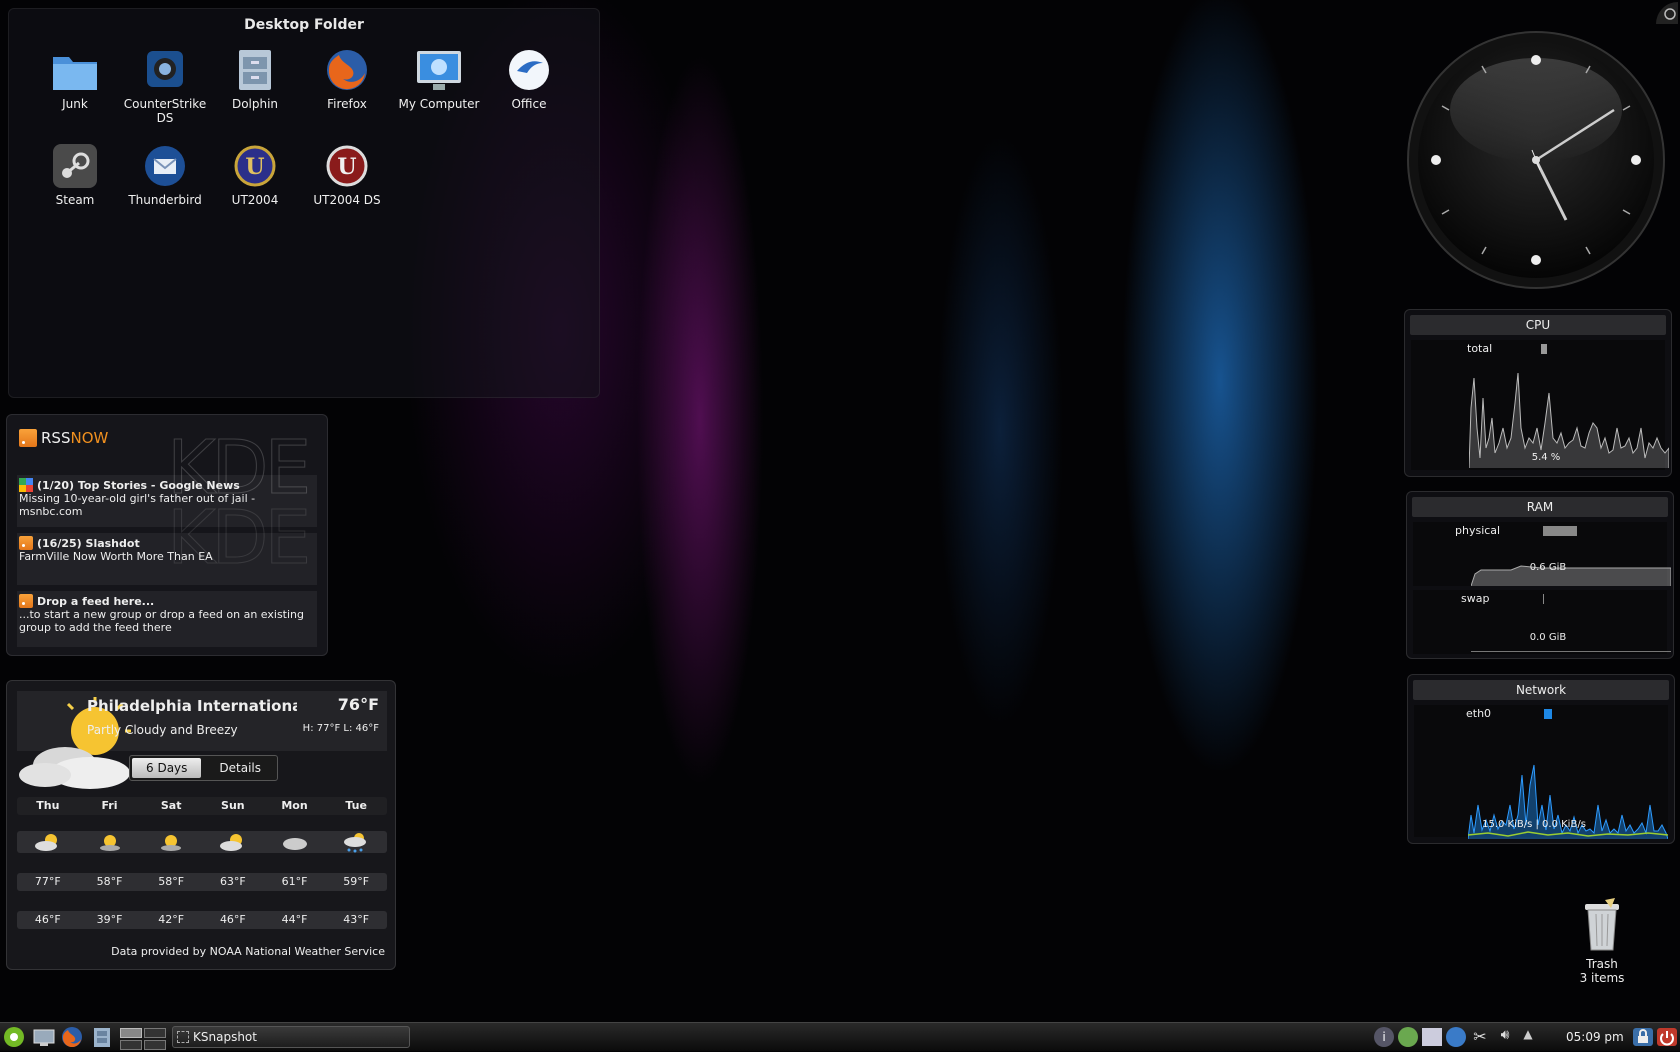  I want to click on ut2004-ds-icon: U, so click(347, 166).